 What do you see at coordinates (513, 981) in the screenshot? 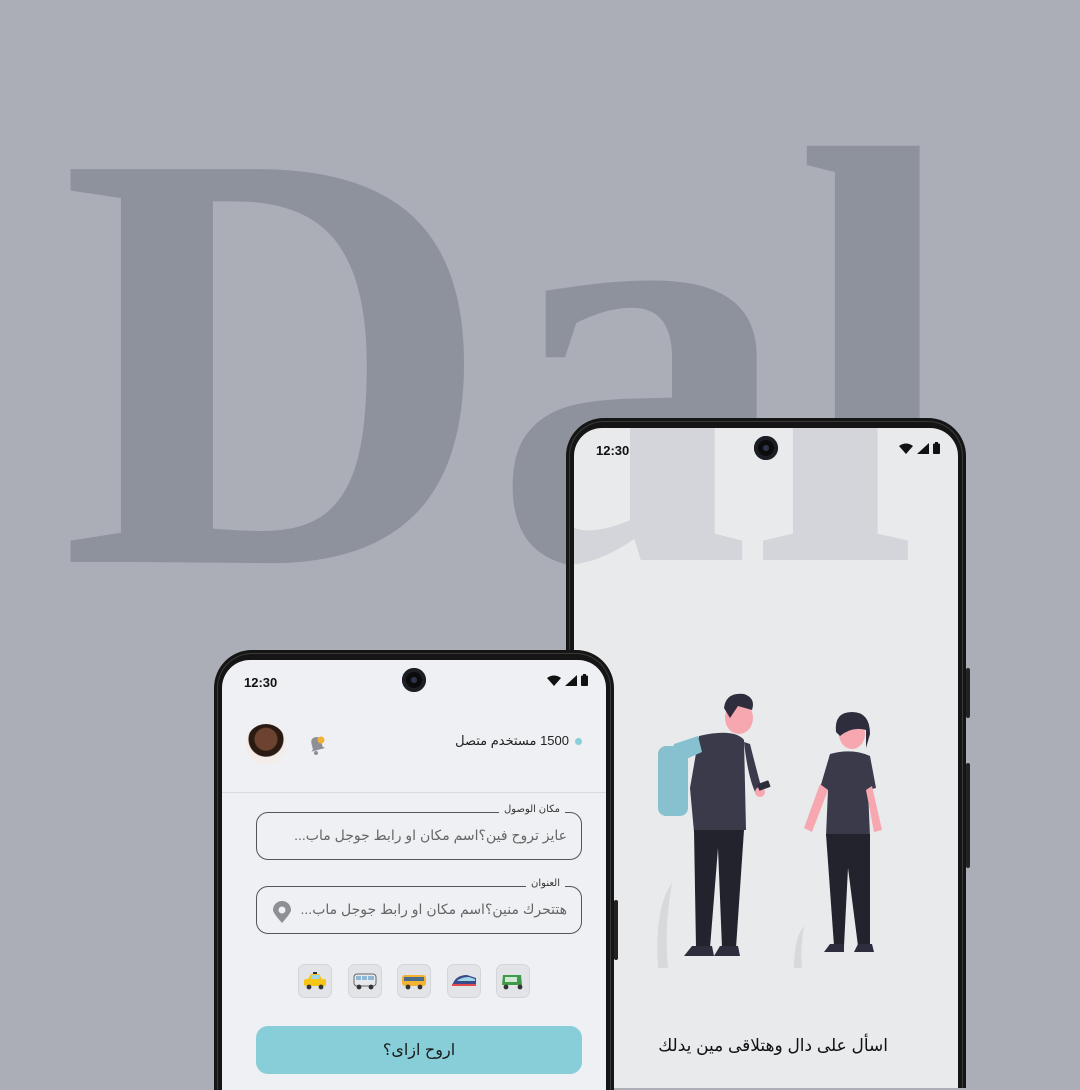
I see `tuktuk-icon` at bounding box center [513, 981].